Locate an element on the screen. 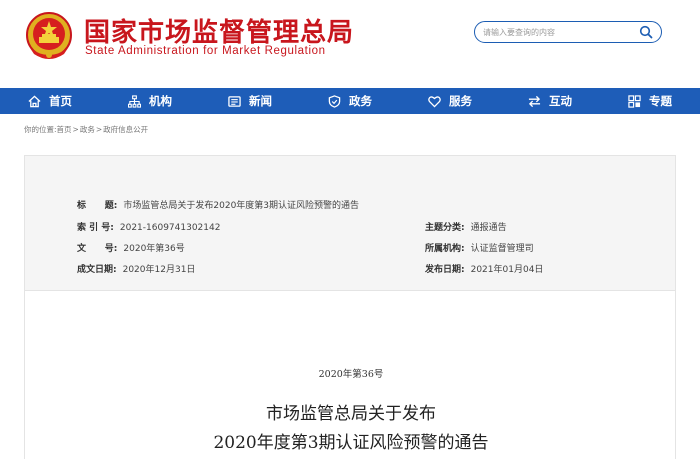 This screenshot has height=459, width=700. nav-item-interact: 互动 is located at coordinates (550, 101).